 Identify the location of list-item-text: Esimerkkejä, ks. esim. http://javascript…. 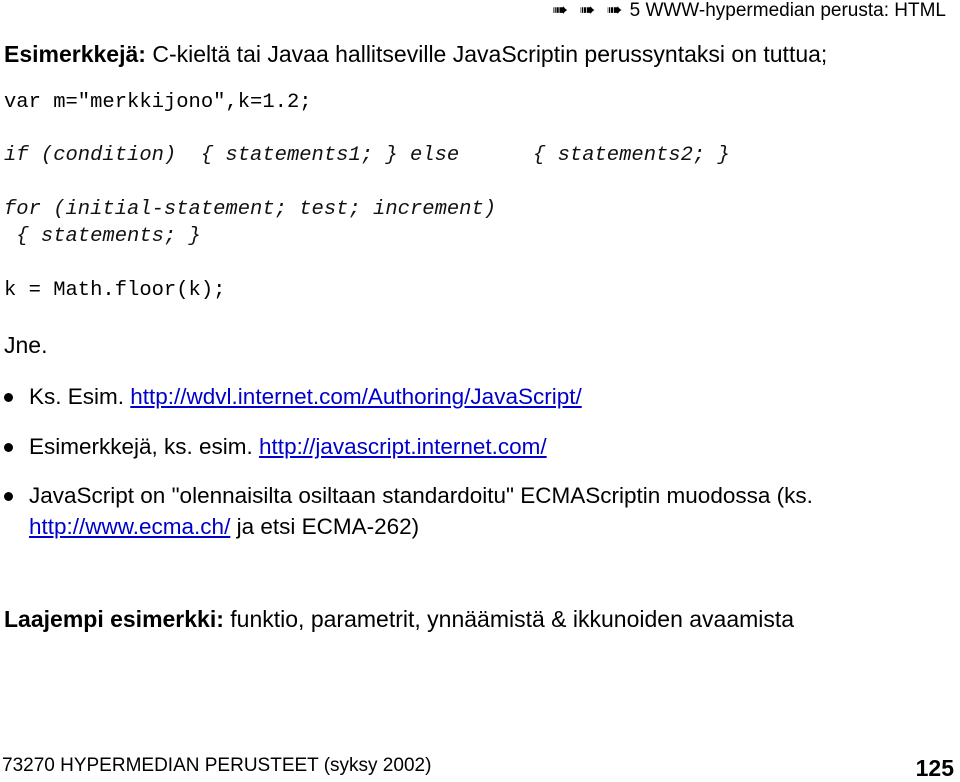
(492, 446).